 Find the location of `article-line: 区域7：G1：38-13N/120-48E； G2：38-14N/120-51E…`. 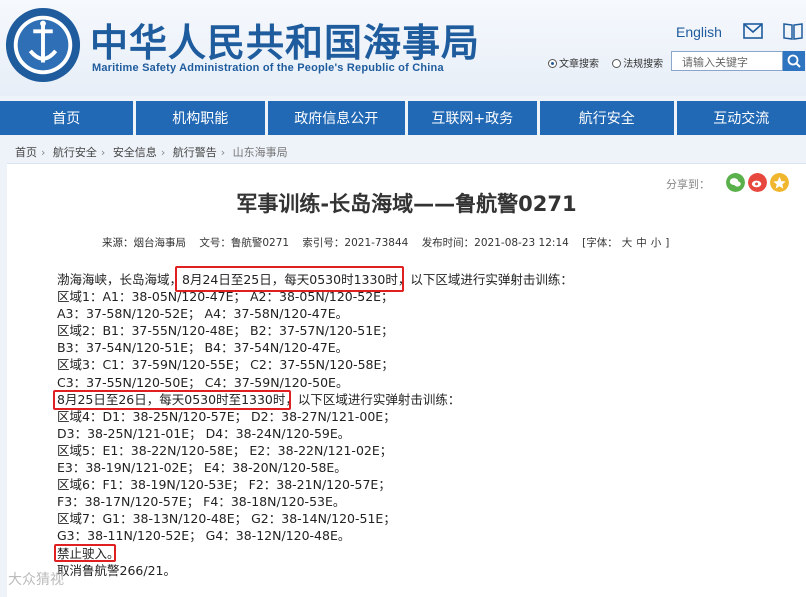

article-line: 区域7：G1：38-13N/120-48E； G2：38-14N/120-51E… is located at coordinates (226, 519).